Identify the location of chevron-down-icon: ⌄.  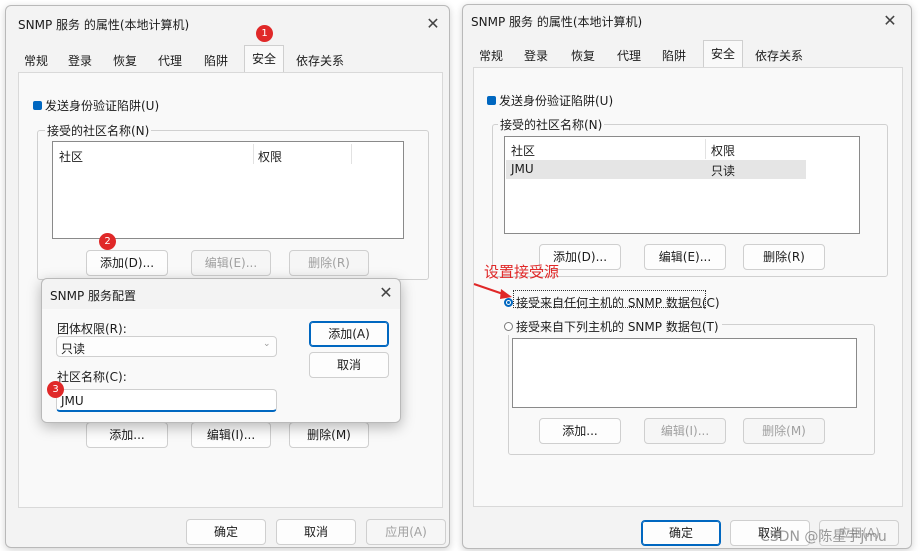
(267, 344).